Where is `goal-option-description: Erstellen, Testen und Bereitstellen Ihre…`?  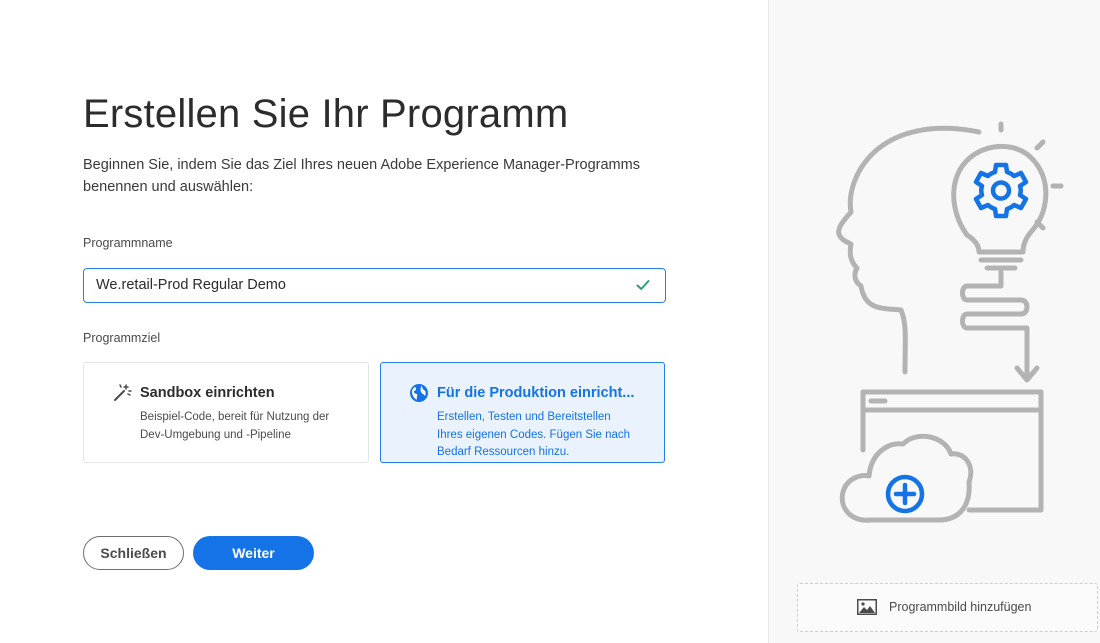
goal-option-description: Erstellen, Testen und Bereitstellen Ihre… is located at coordinates (534, 434).